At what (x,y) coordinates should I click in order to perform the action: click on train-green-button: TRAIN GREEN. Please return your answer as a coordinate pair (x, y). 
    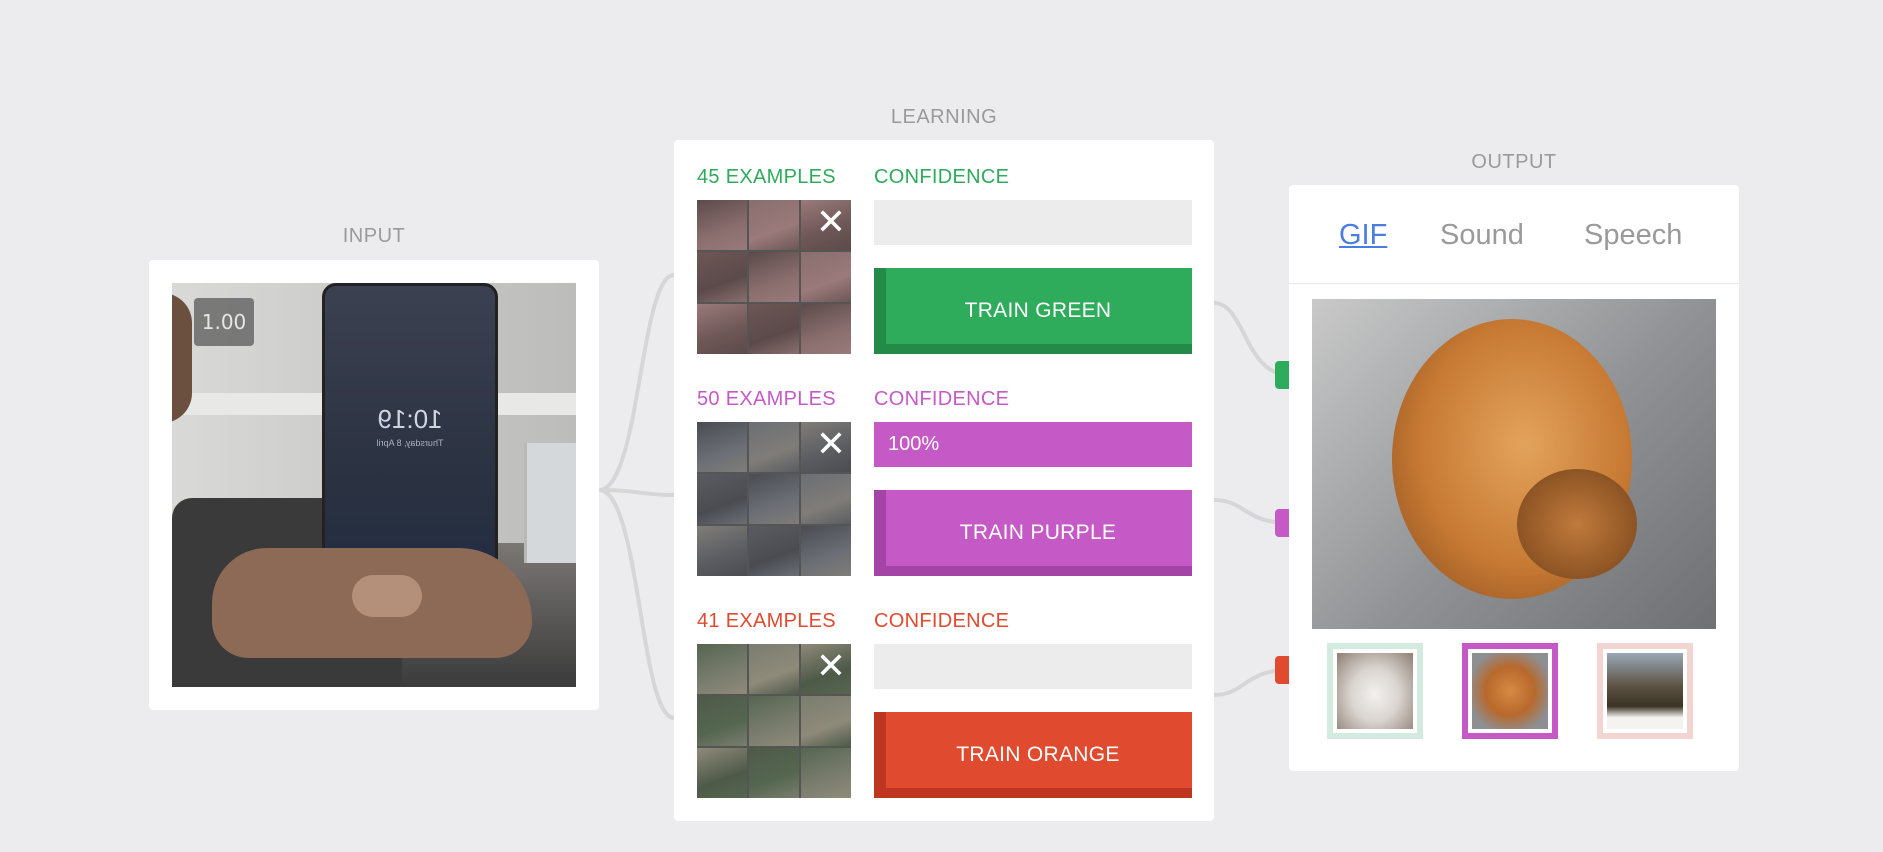
    Looking at the image, I should click on (1033, 311).